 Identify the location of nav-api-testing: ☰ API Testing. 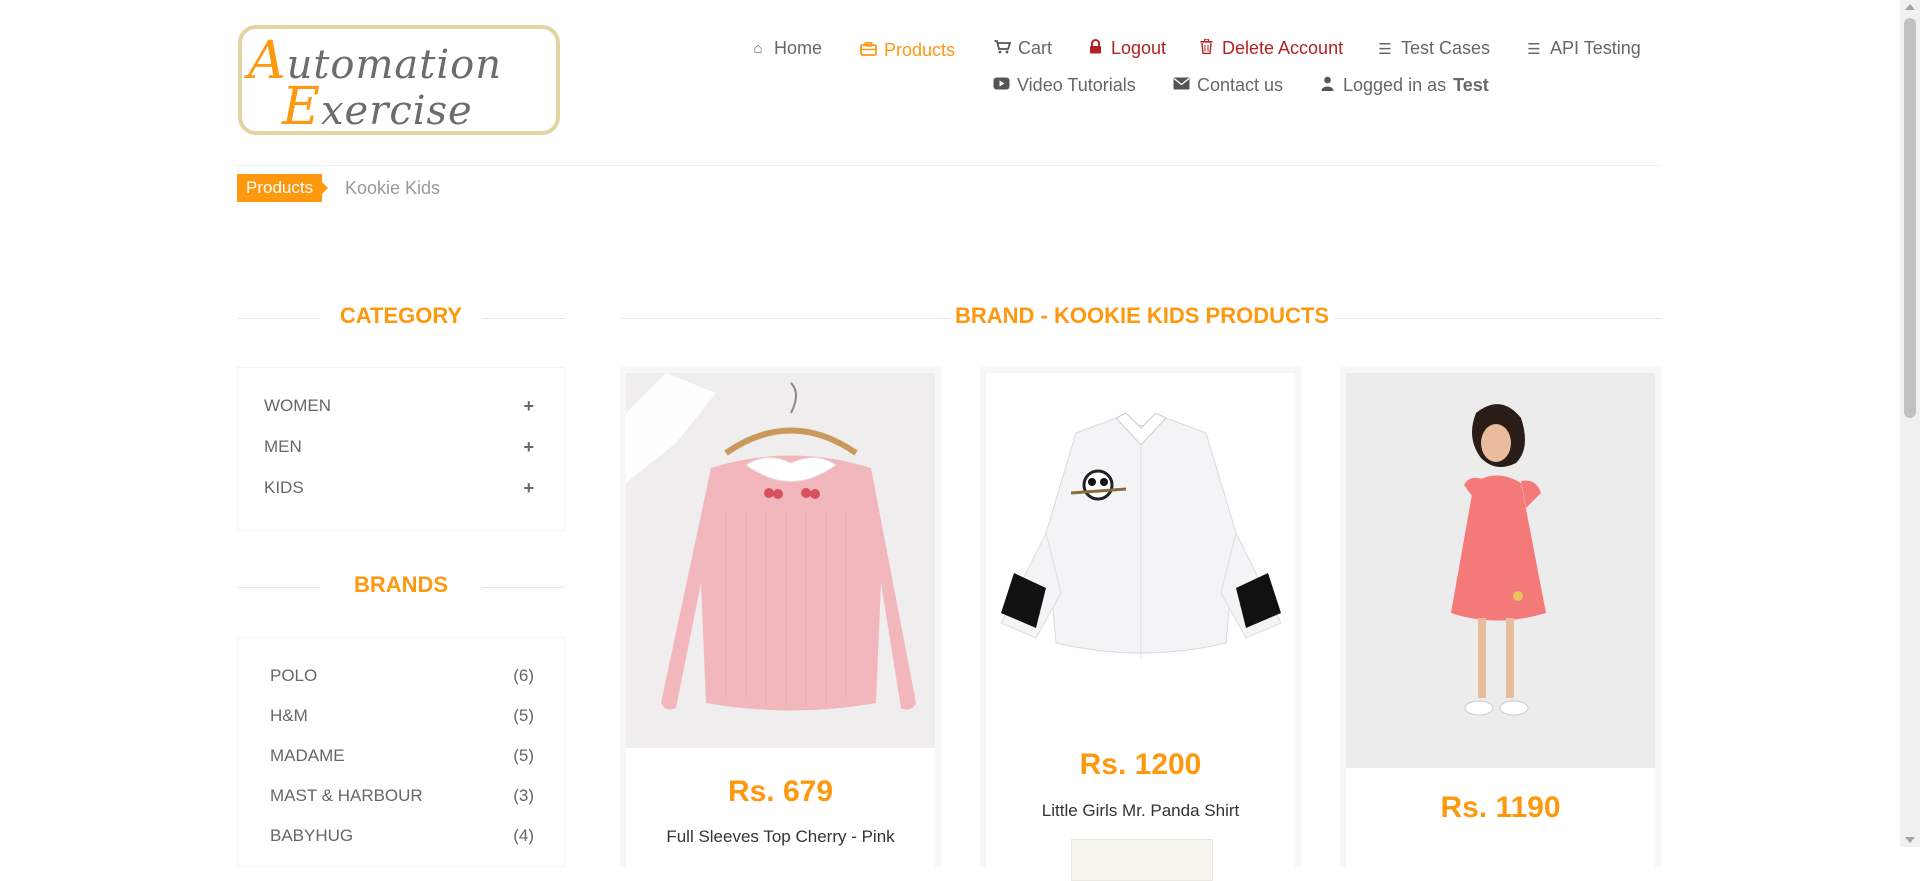
(1582, 48).